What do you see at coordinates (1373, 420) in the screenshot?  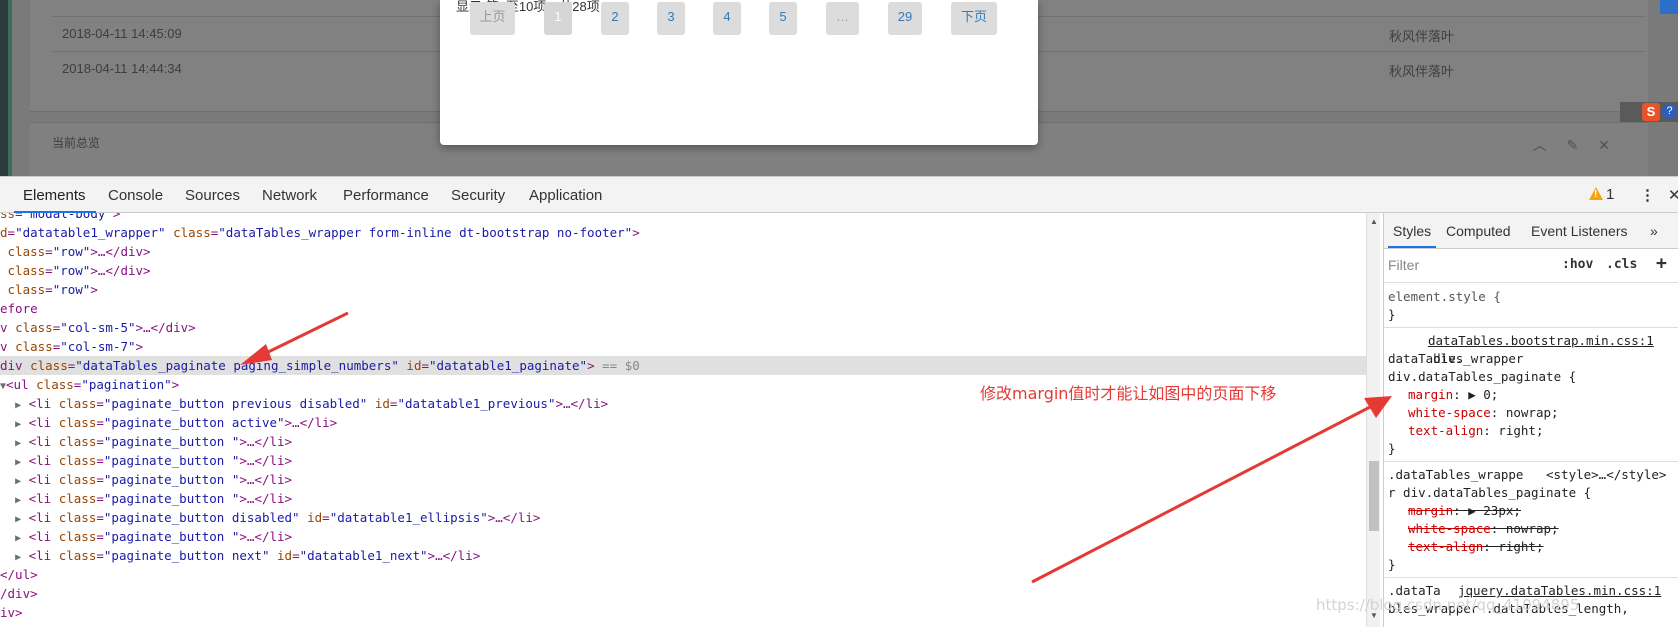 I see `elements-scrollbar: ▲ ▼` at bounding box center [1373, 420].